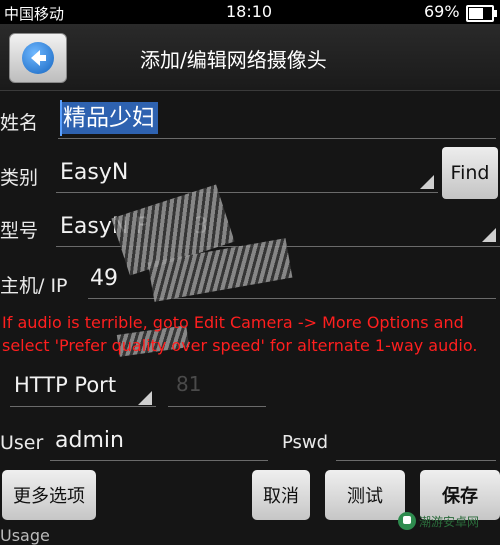  I want to click on name-label: 姓名, so click(19, 123).